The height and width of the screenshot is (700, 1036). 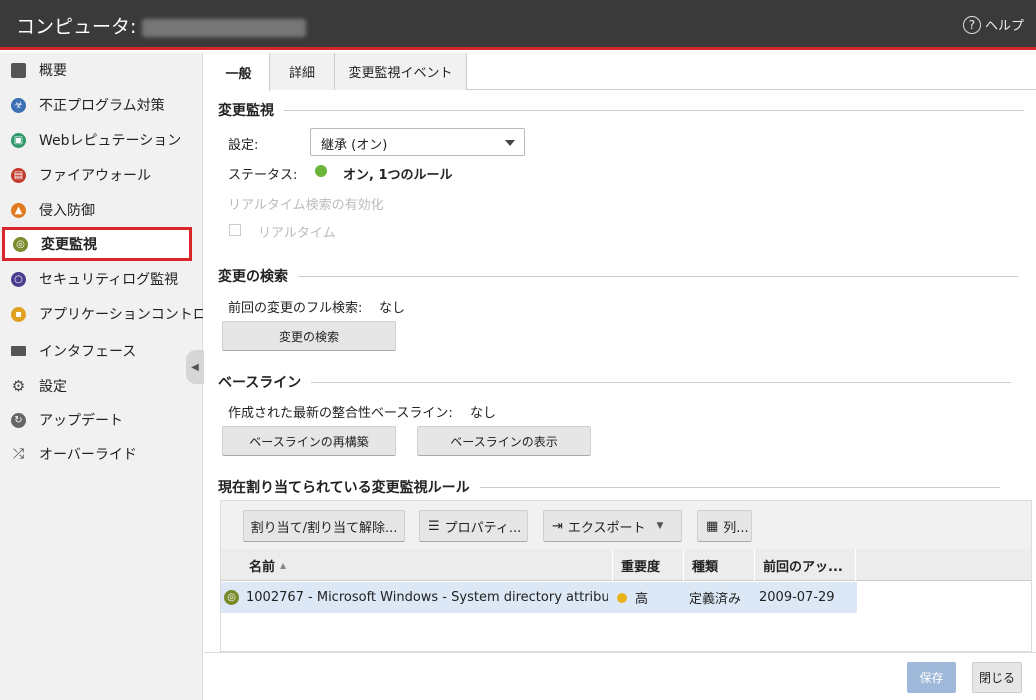 What do you see at coordinates (18, 105) in the screenshot?
I see `biohazard-icon: ☣` at bounding box center [18, 105].